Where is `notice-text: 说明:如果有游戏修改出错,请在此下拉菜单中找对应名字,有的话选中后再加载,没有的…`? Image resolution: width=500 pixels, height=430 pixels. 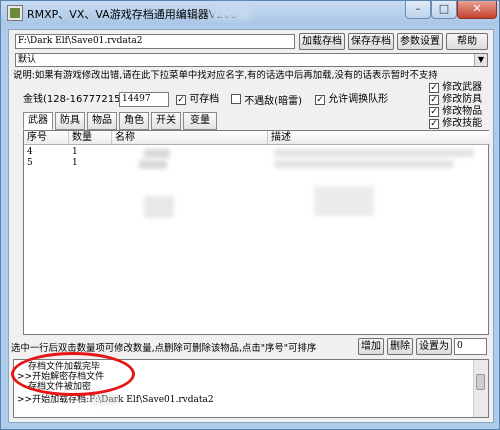
notice-text: 说明:如果有游戏修改出错,请在此下拉菜单中找对应名字,有的话选中后再加载,没有的… is located at coordinates (225, 75).